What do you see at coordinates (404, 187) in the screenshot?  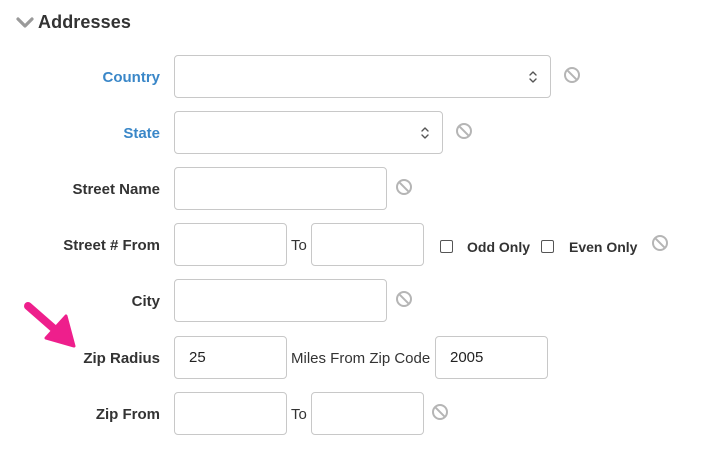 I see `street-name-clear-icon` at bounding box center [404, 187].